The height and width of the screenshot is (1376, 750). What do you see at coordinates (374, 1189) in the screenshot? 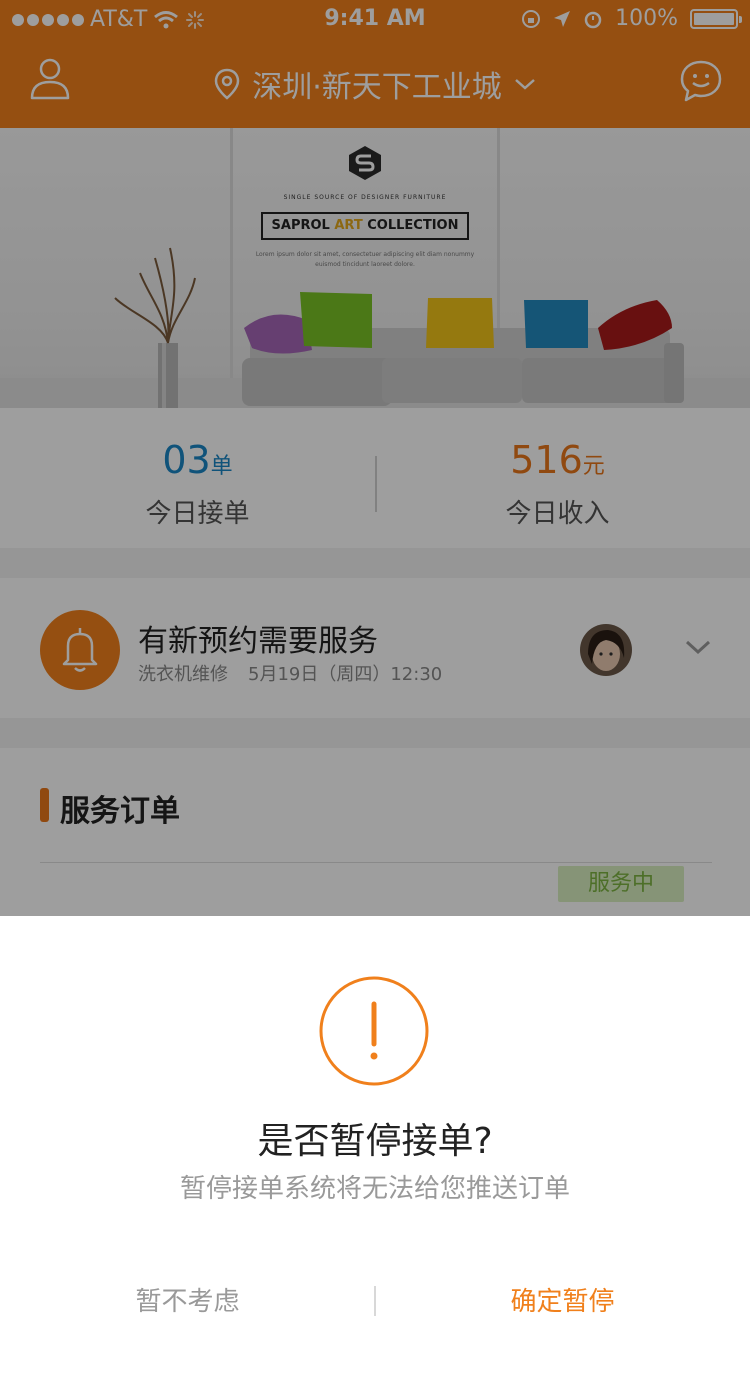
I see `dialog-message: 暂停接单系统将无法给您推送订单` at bounding box center [374, 1189].